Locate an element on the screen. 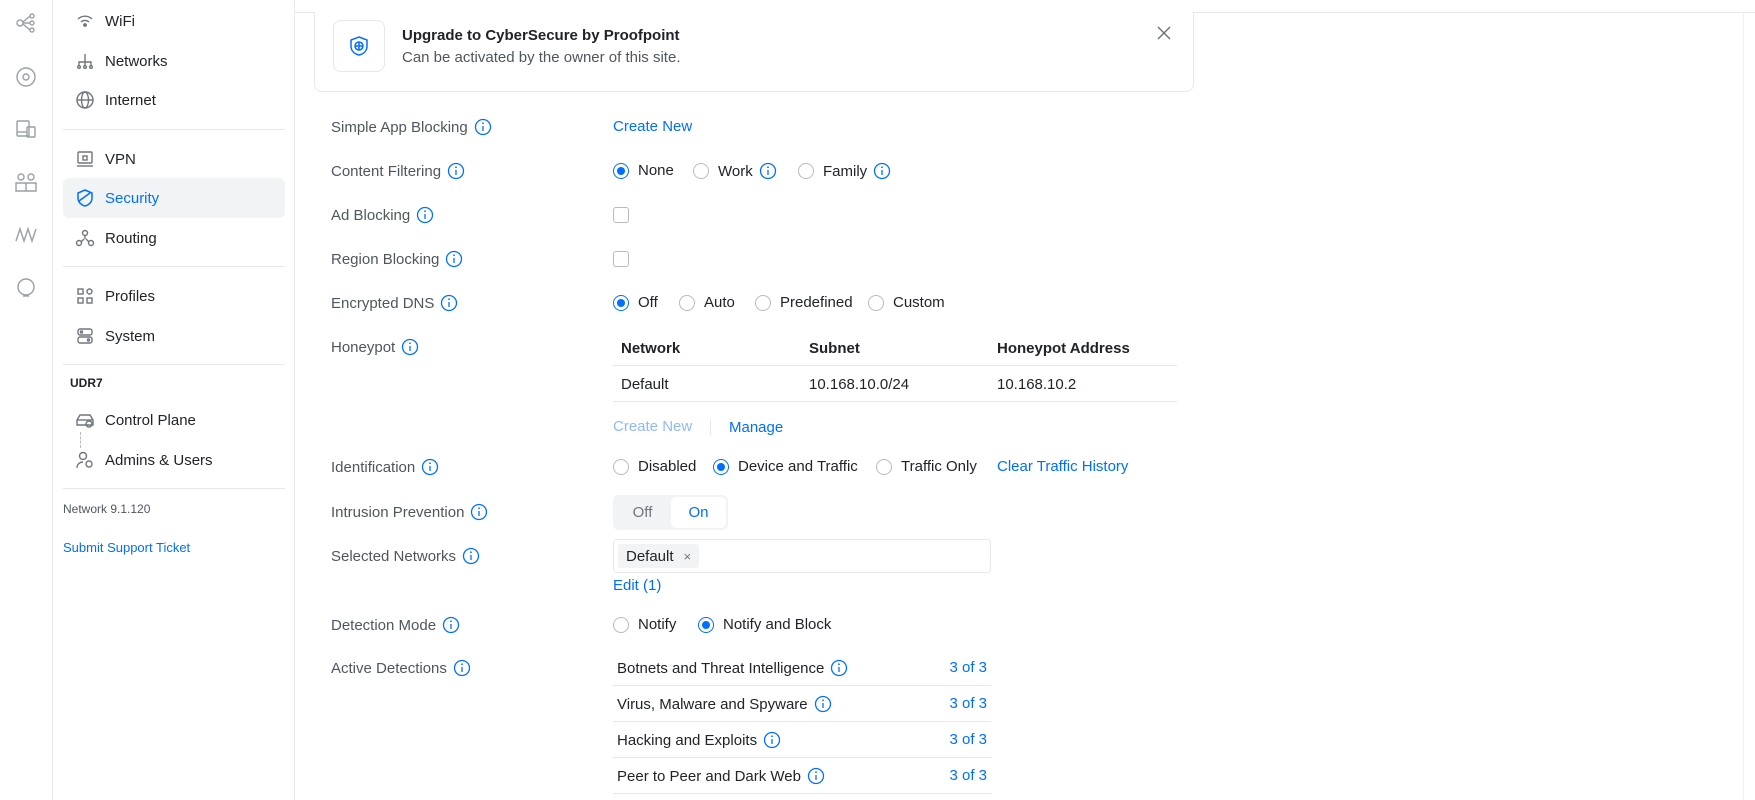  setting-label: Identification is located at coordinates (373, 467).